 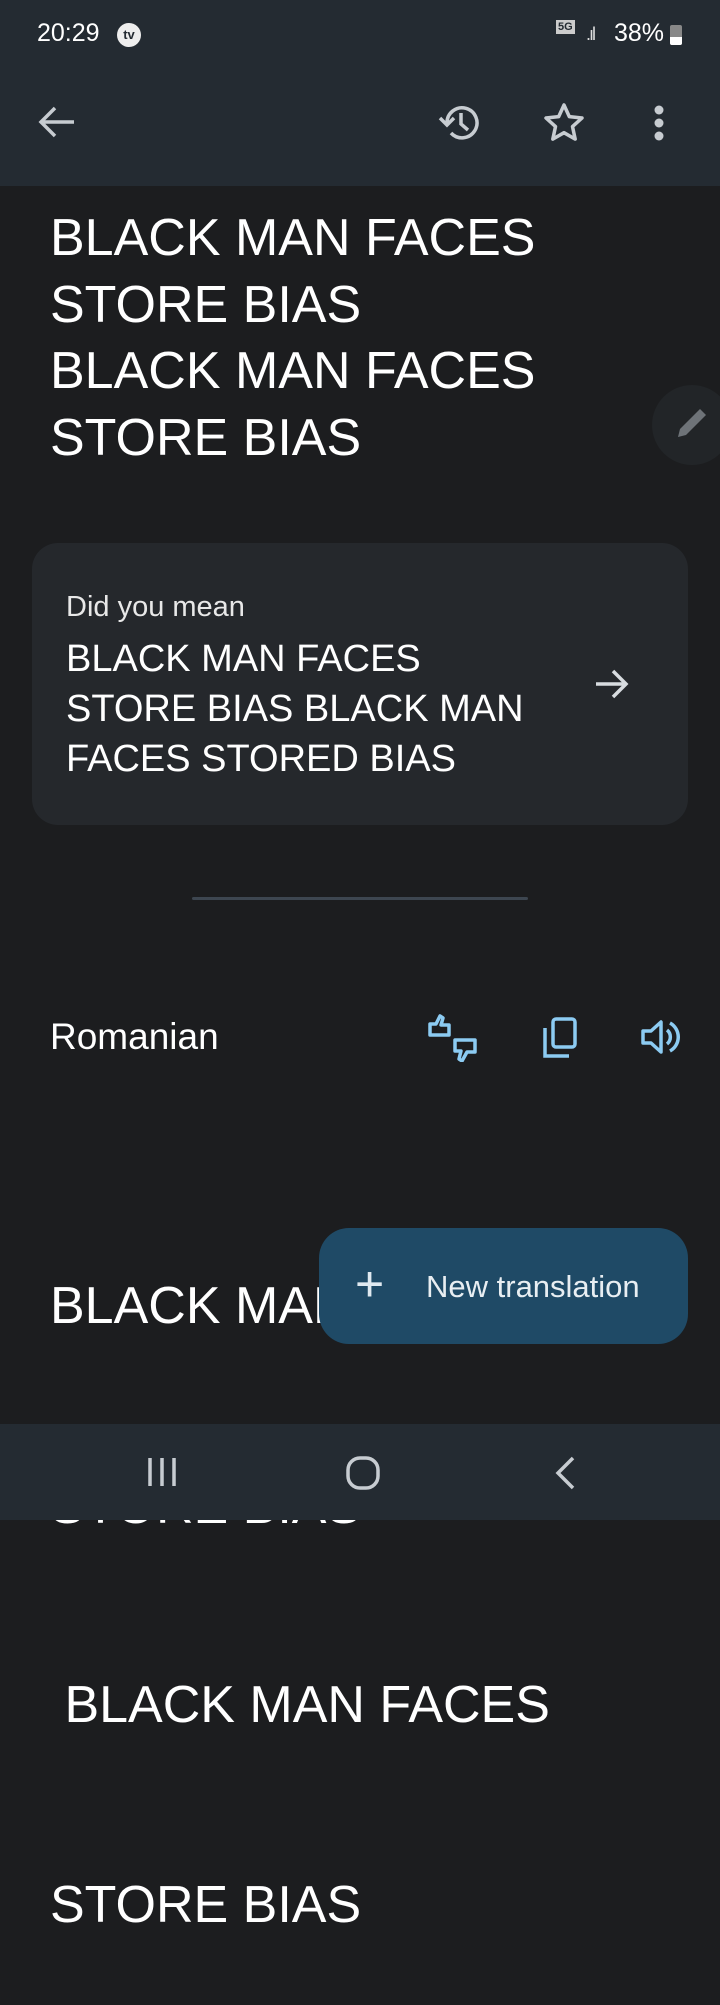 What do you see at coordinates (300, 1705) in the screenshot?
I see `translation-line: BLACK MAN FACES` at bounding box center [300, 1705].